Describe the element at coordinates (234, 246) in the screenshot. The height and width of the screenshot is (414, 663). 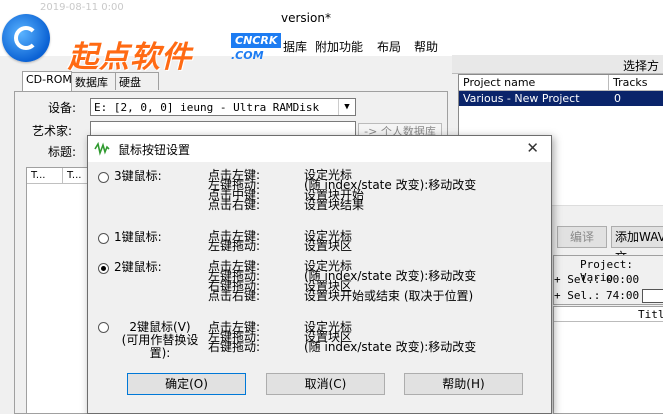
I see `action-key: 左键拖动:` at that location.